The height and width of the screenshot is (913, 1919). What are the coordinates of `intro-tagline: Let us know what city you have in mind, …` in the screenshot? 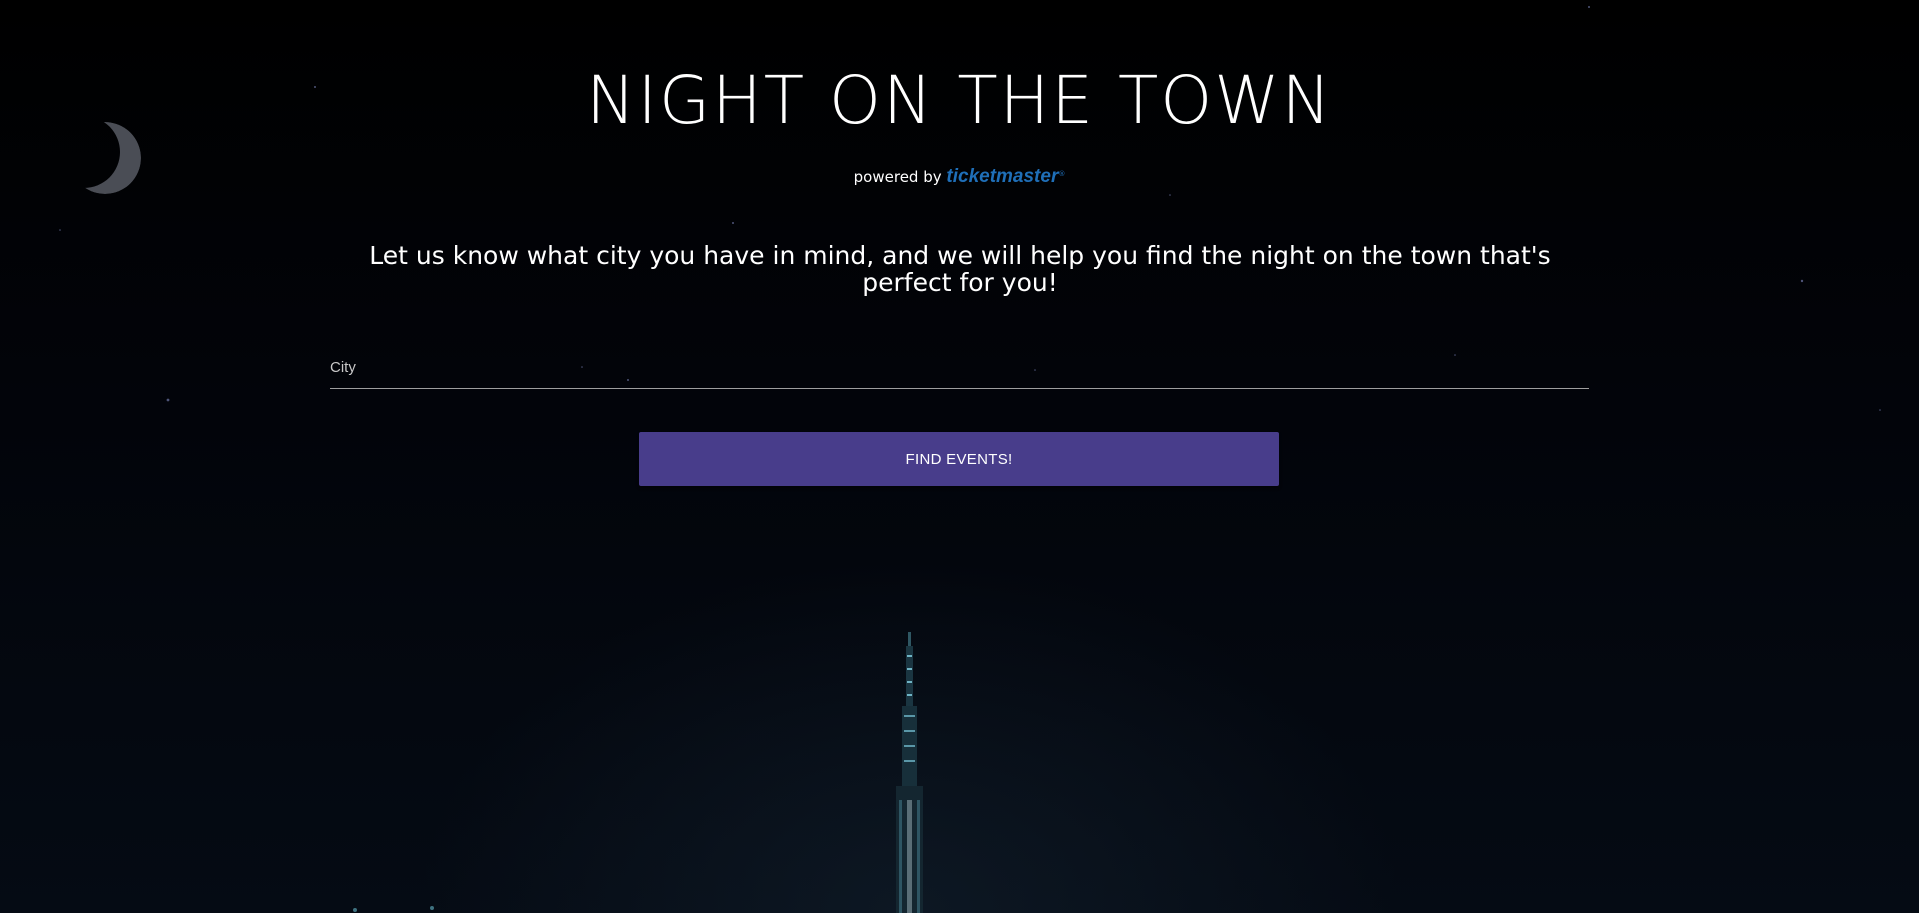 It's located at (960, 269).